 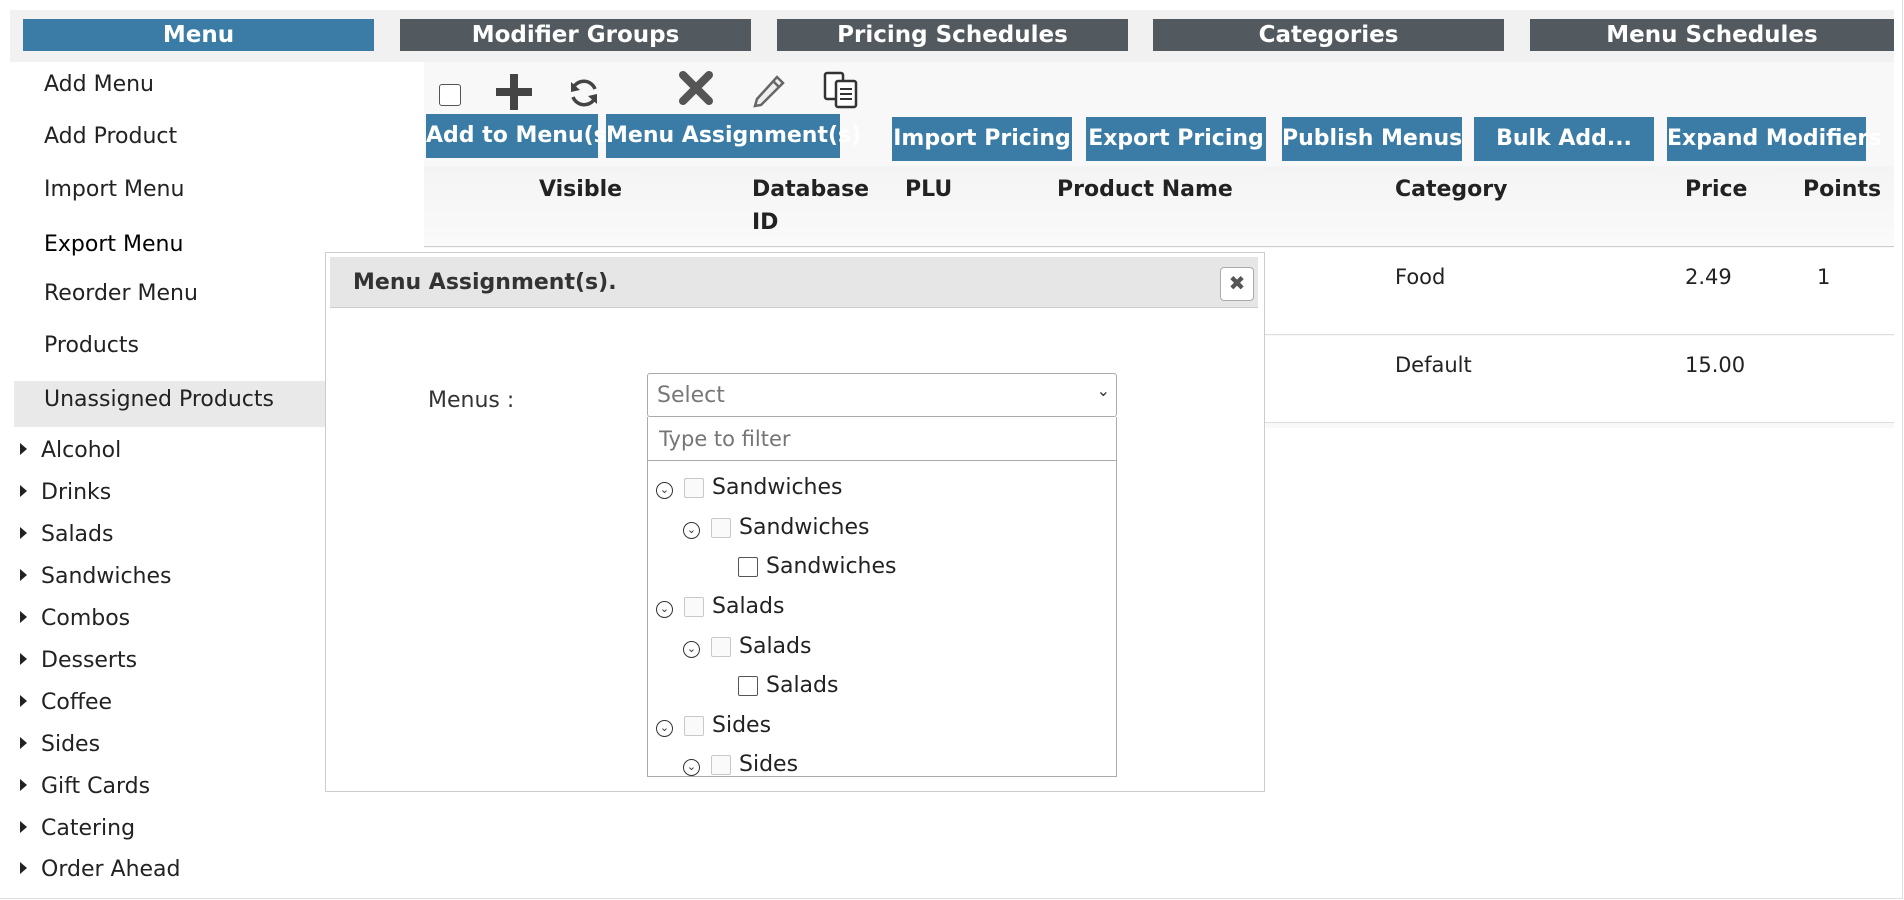 I want to click on category-label: Salads, so click(x=77, y=534).